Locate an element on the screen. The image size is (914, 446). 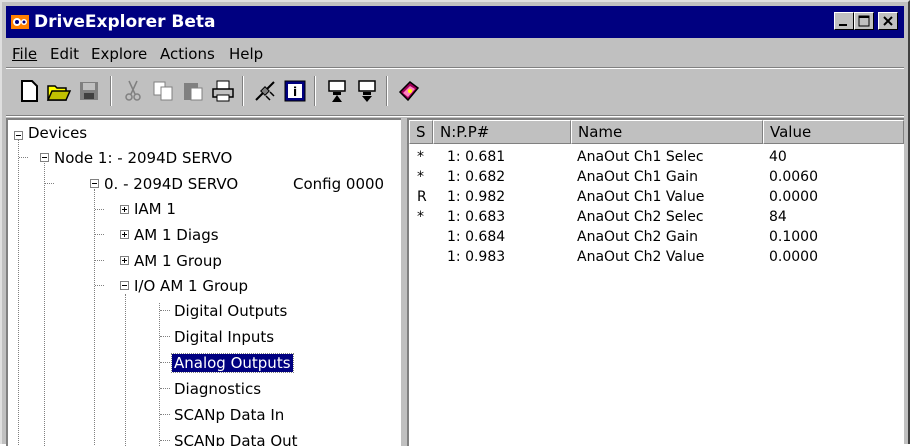
close-icon is located at coordinates (888, 21).